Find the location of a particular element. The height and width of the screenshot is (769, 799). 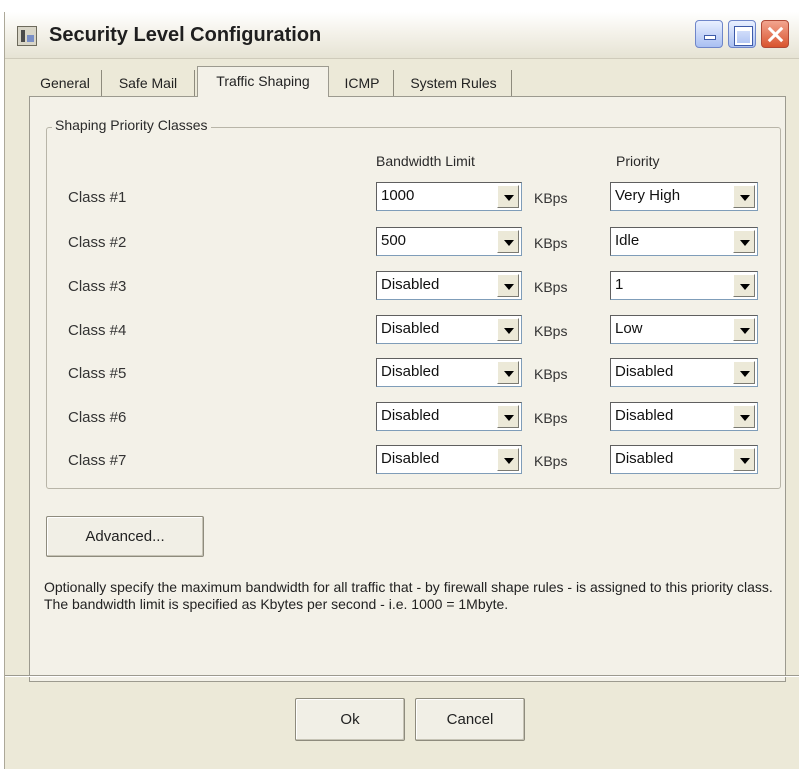

group-legend: Shaping Priority Classes is located at coordinates (131, 125).